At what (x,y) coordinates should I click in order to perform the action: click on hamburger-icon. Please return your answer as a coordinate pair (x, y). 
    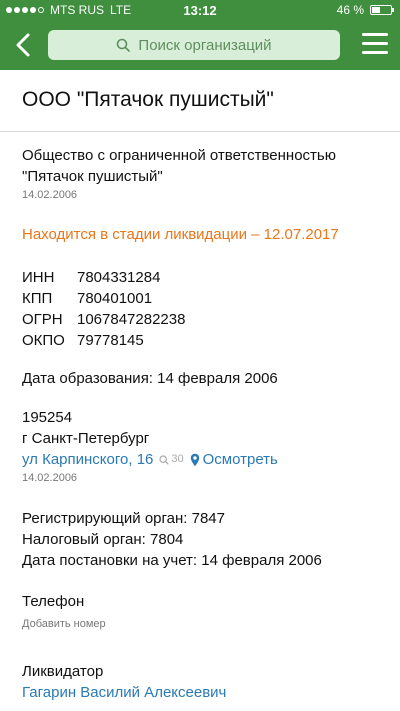
    Looking at the image, I should click on (375, 43).